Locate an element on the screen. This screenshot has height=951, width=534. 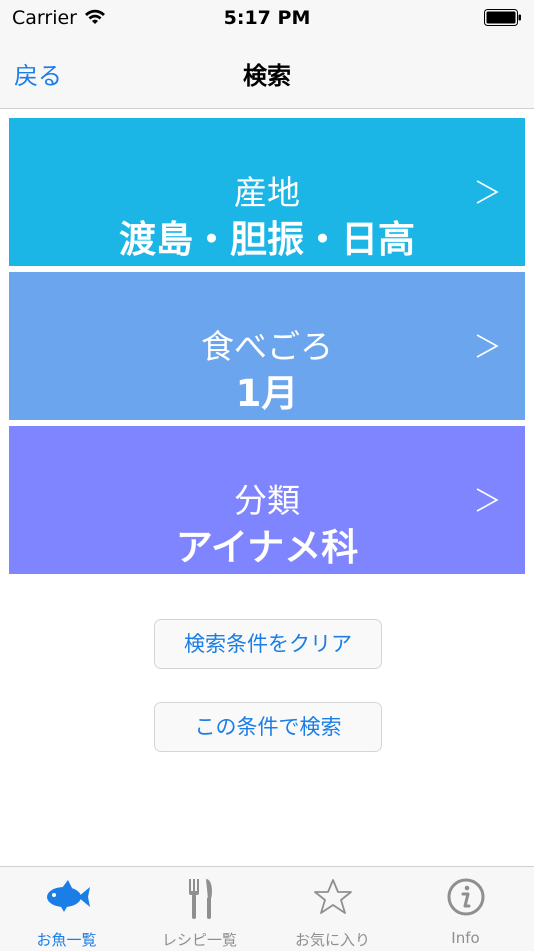
fork-knife-icon is located at coordinates (199, 901).